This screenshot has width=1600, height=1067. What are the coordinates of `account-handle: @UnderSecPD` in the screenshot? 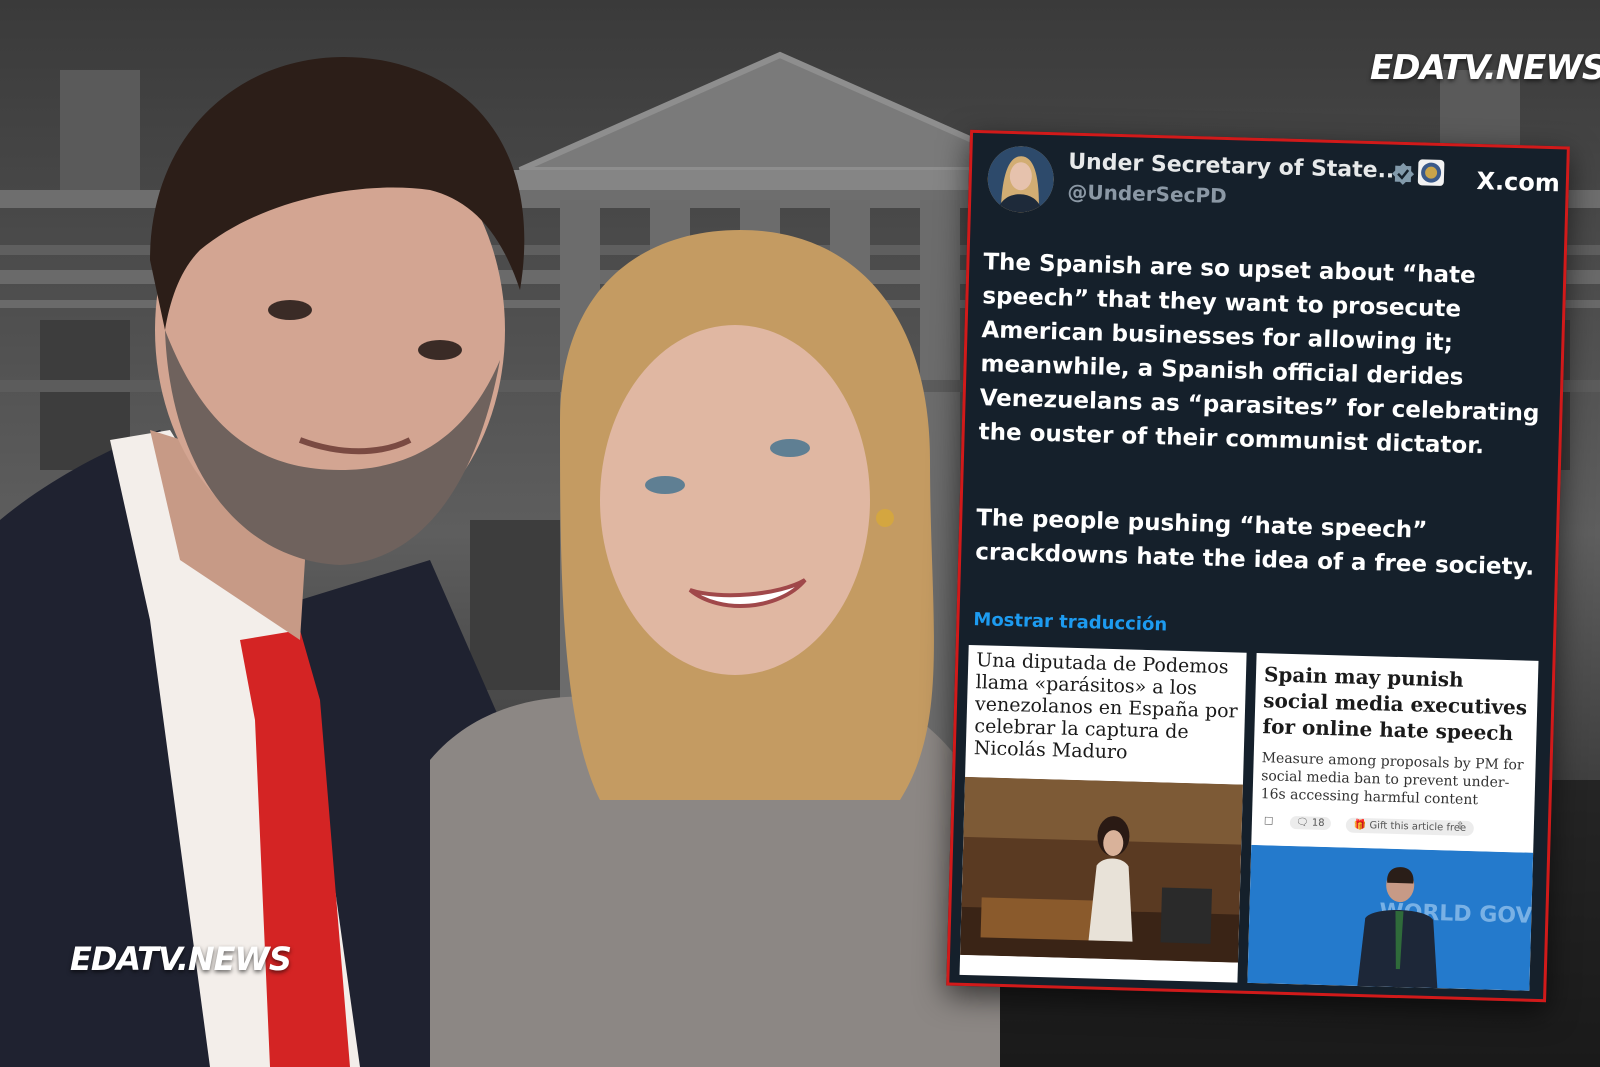 It's located at (1147, 194).